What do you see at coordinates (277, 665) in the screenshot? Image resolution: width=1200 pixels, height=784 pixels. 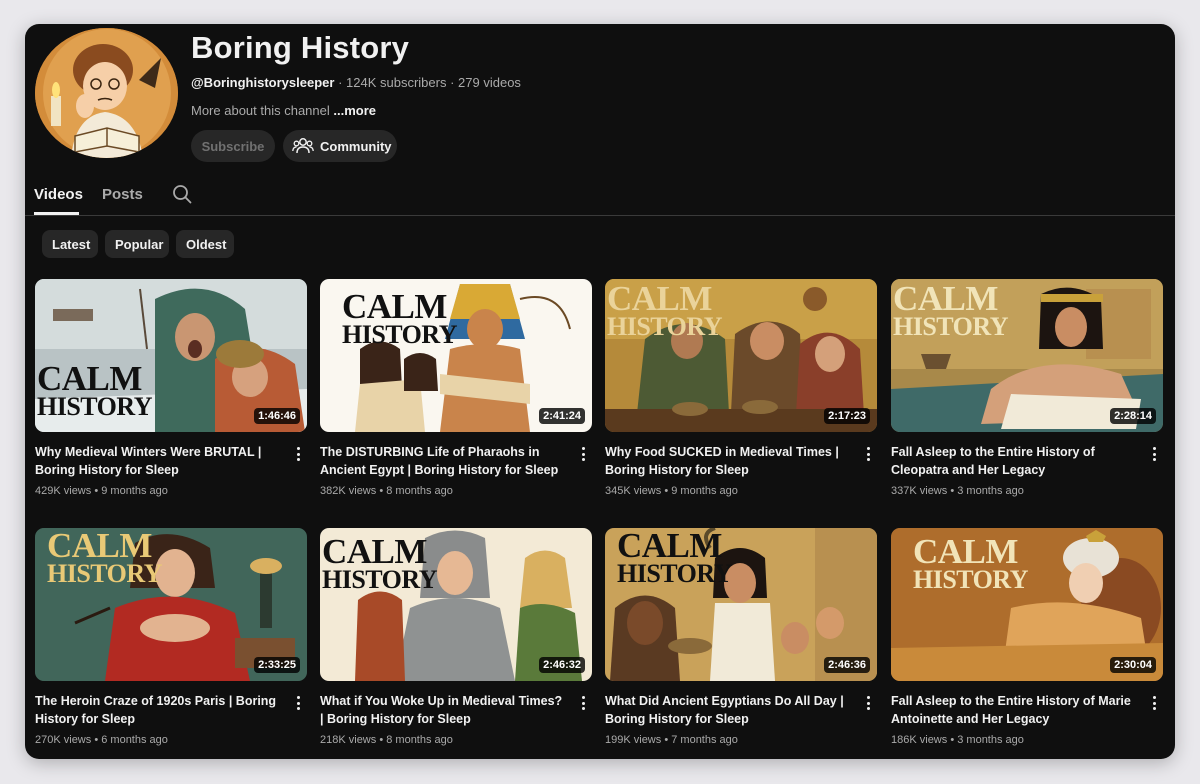 I see `video-duration: 2:33:25` at bounding box center [277, 665].